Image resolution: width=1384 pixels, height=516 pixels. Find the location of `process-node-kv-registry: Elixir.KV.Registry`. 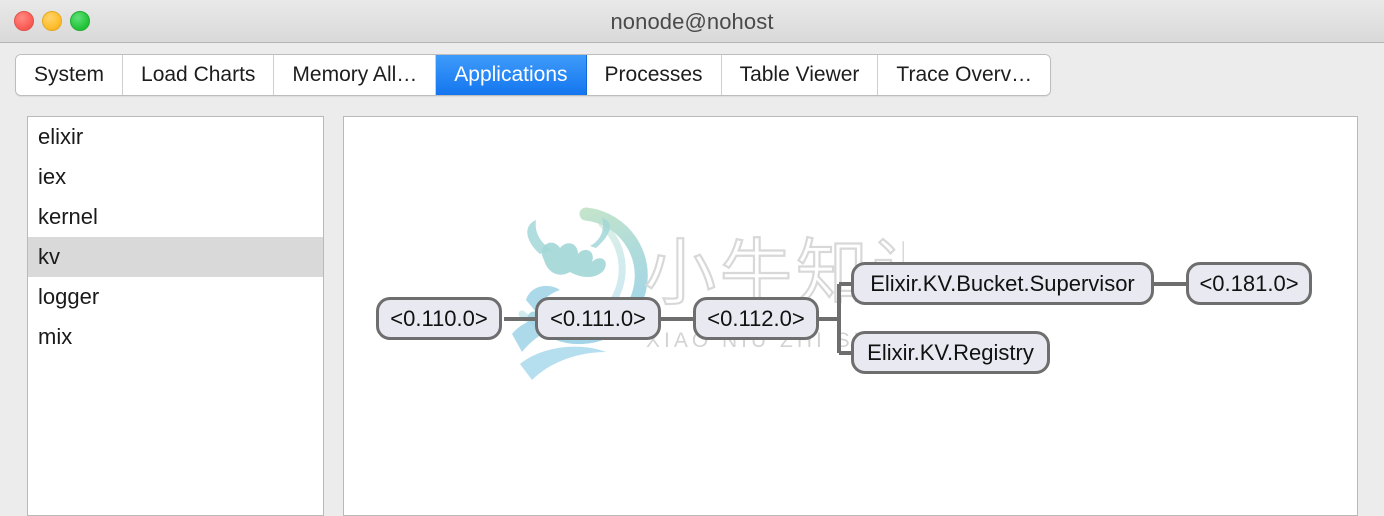

process-node-kv-registry: Elixir.KV.Registry is located at coordinates (950, 352).